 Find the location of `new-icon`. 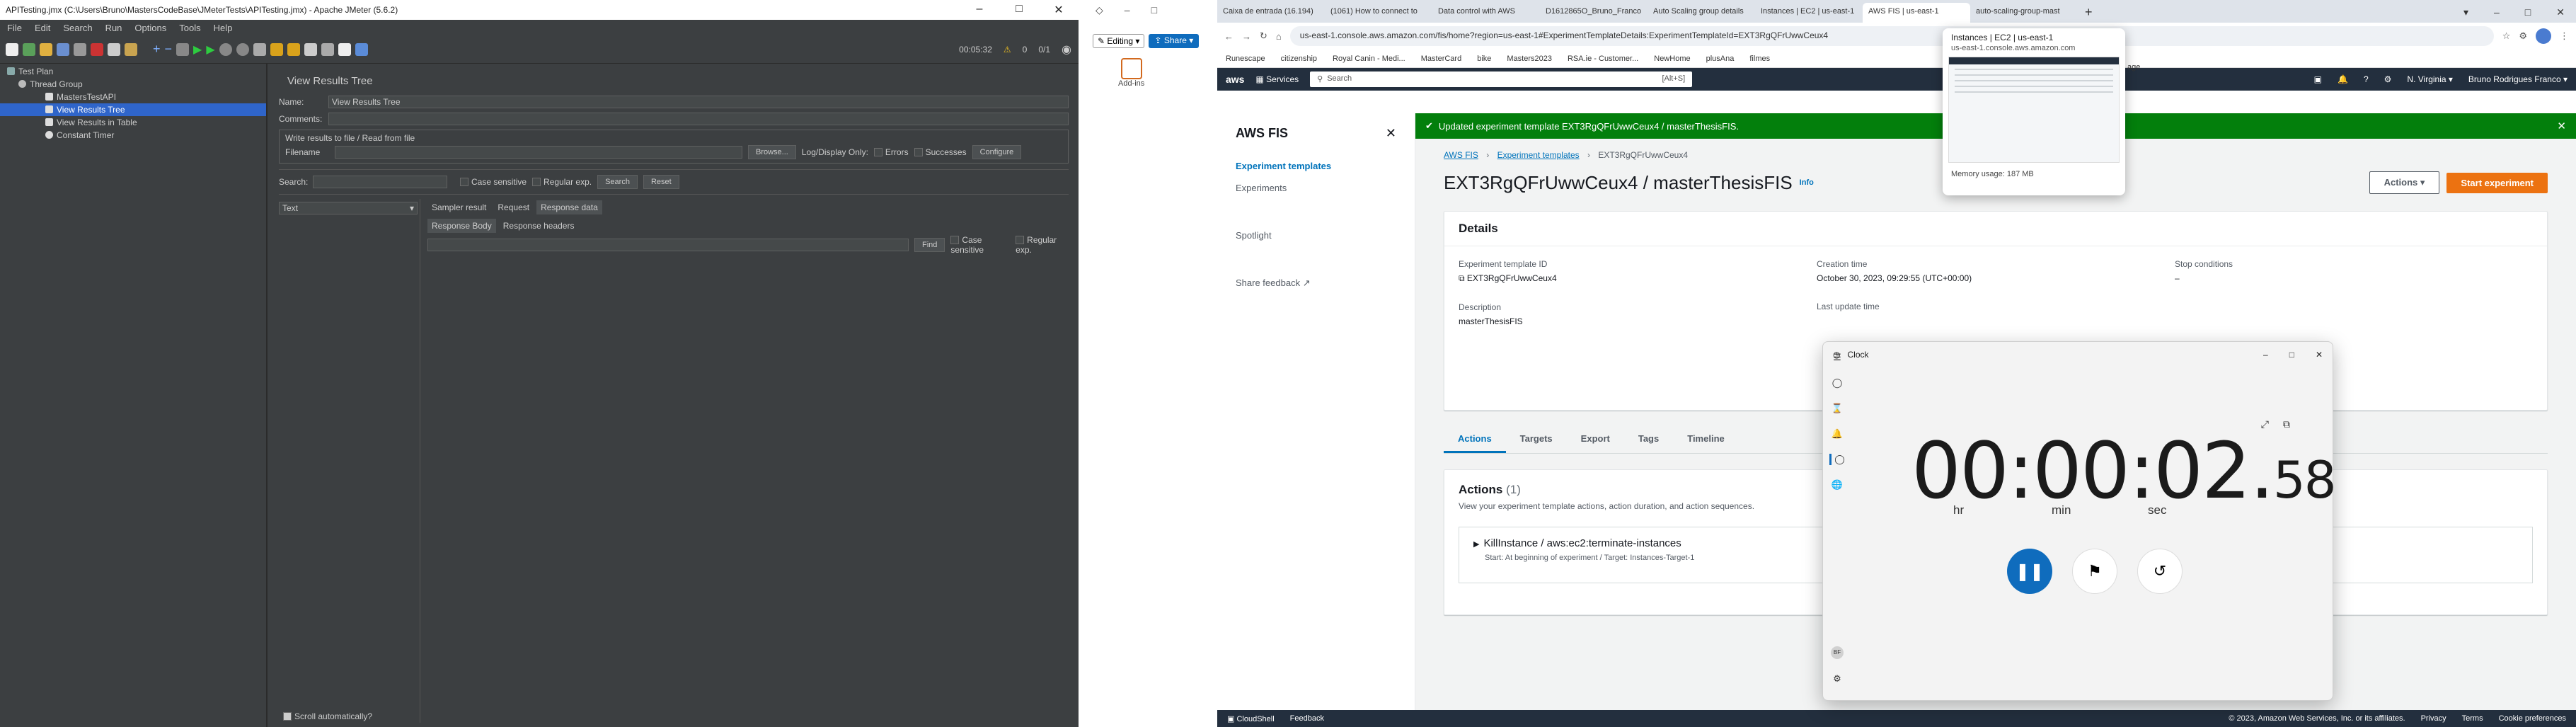

new-icon is located at coordinates (12, 49).